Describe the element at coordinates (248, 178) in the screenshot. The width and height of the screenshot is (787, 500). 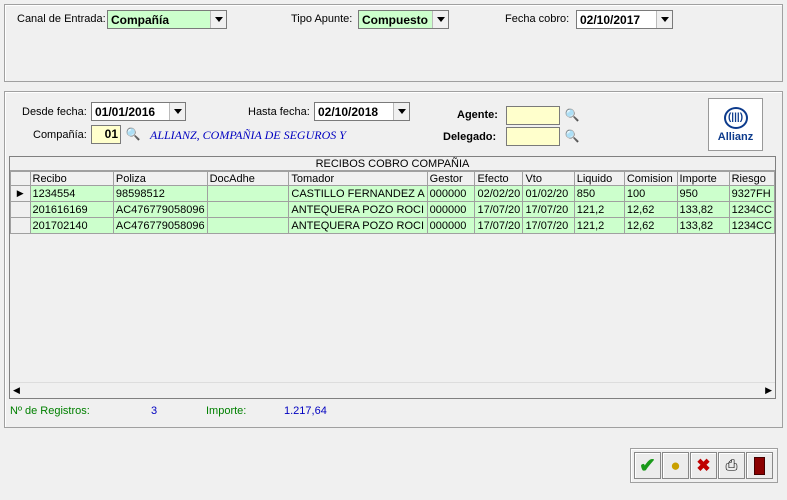
I see `col-docadhe: DocAdhe` at that location.